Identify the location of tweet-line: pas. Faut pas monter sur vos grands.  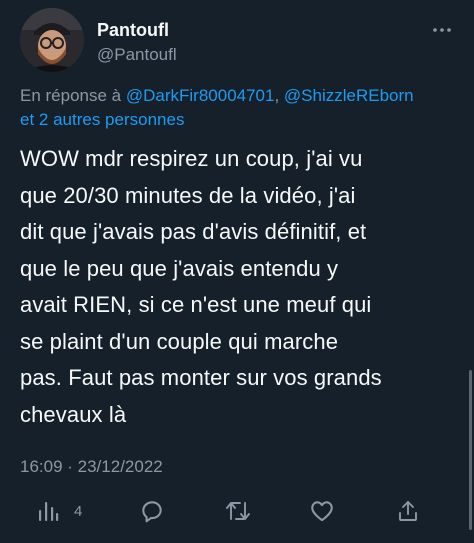
(201, 377).